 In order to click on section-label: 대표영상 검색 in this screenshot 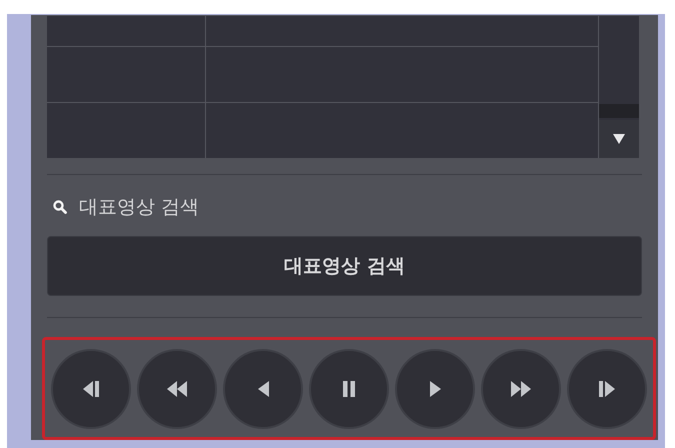, I will do `click(139, 207)`.